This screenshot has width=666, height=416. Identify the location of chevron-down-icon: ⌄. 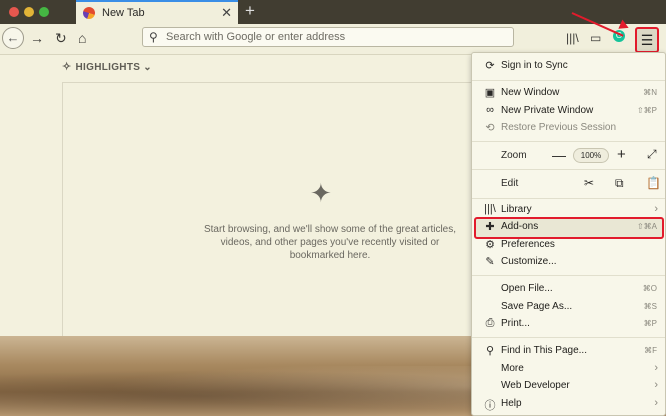
(147, 67).